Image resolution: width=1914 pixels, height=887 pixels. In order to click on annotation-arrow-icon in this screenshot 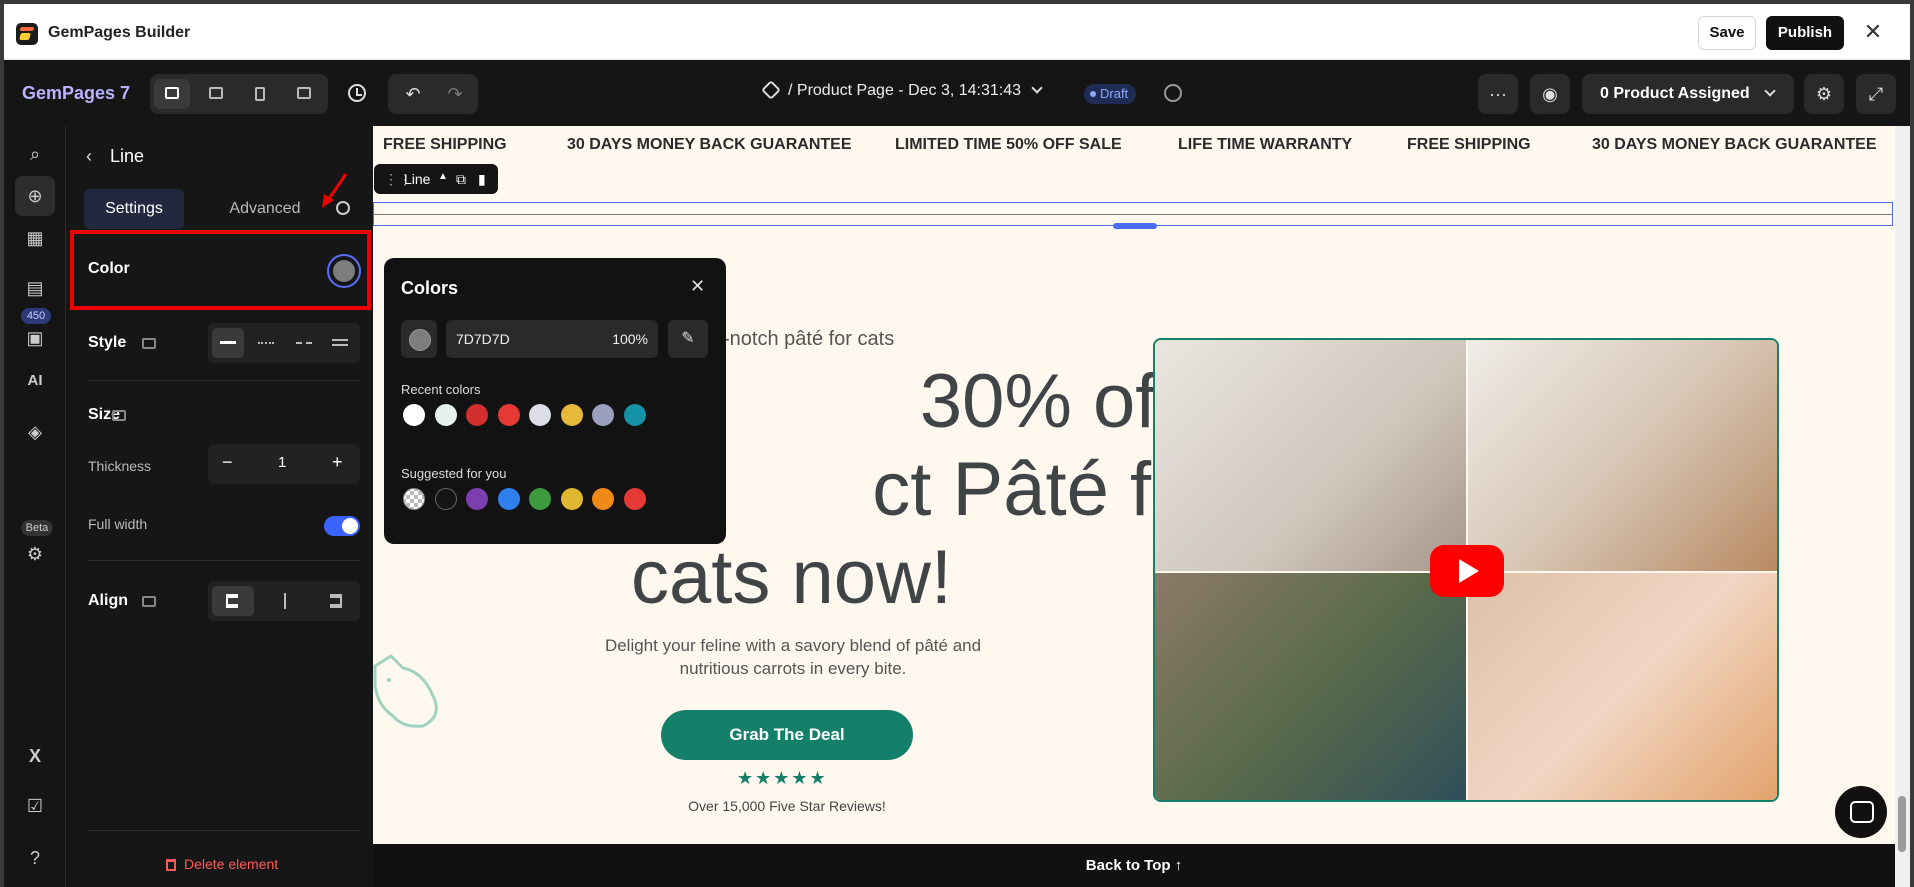, I will do `click(335, 190)`.